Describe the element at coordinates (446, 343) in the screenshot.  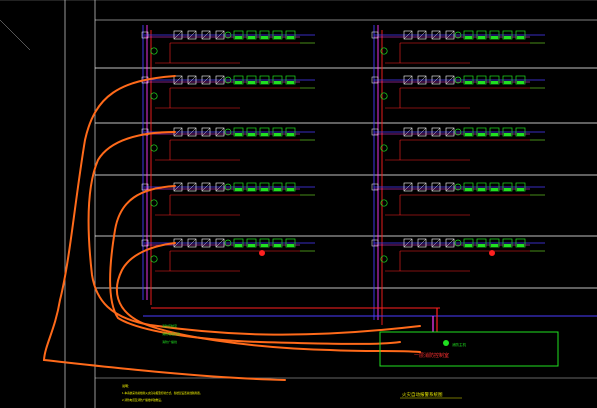
I see `control-room-indicator` at that location.